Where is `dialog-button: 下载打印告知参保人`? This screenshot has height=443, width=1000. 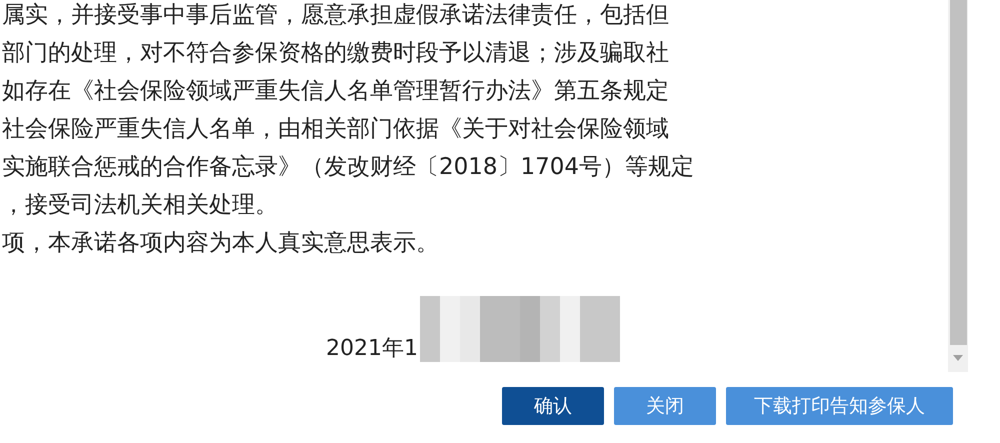 dialog-button: 下载打印告知参保人 is located at coordinates (839, 406).